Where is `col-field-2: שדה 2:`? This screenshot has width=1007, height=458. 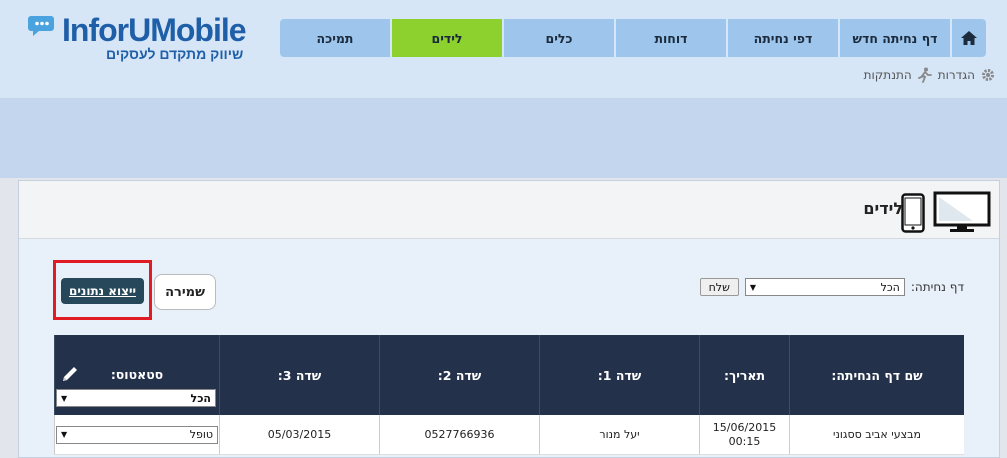 col-field-2: שדה 2: is located at coordinates (459, 375).